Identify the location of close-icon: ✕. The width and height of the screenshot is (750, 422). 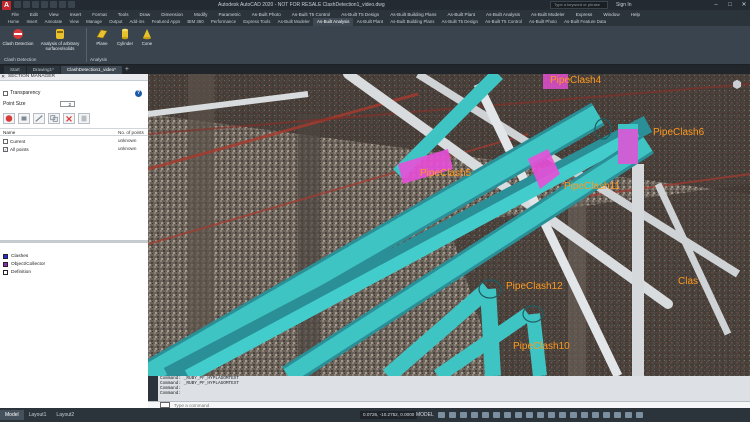
(3, 77).